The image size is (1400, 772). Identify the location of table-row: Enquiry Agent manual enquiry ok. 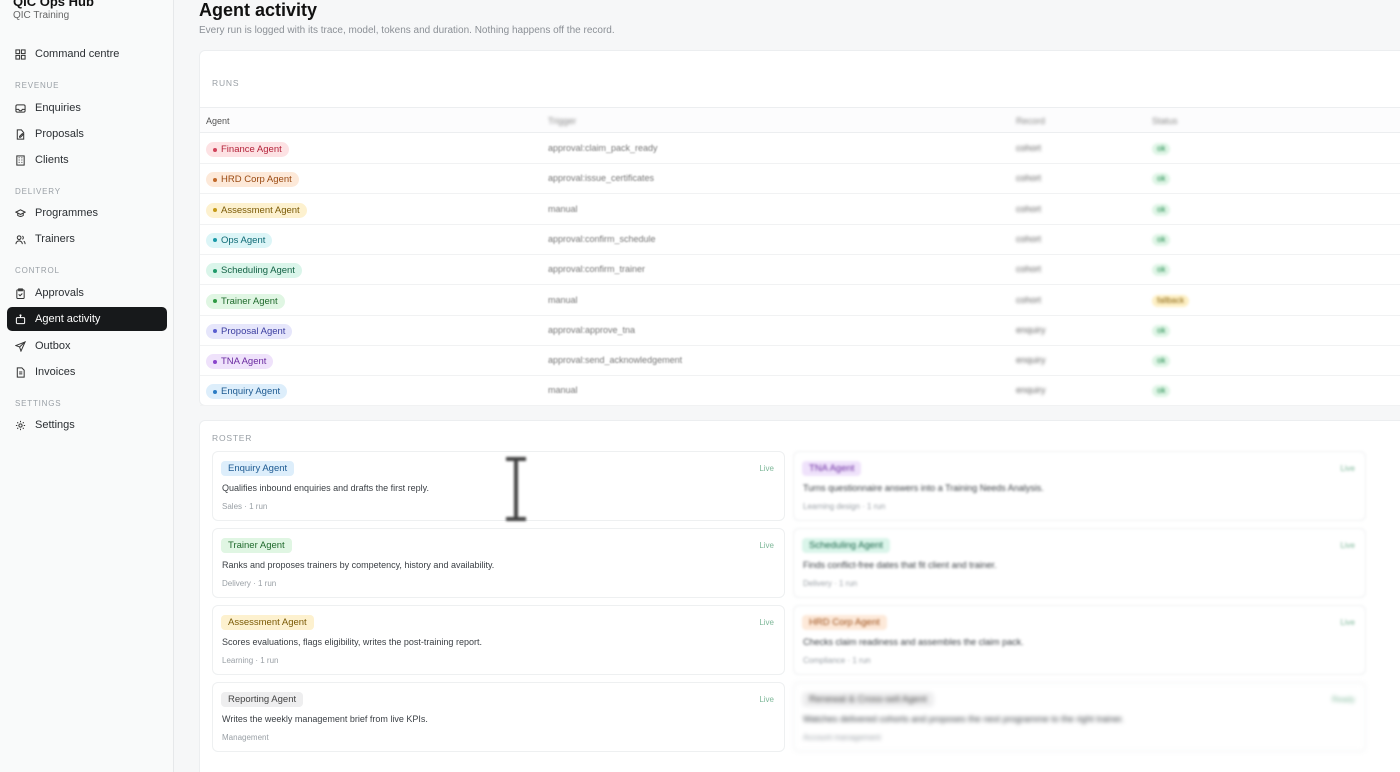
(800, 391).